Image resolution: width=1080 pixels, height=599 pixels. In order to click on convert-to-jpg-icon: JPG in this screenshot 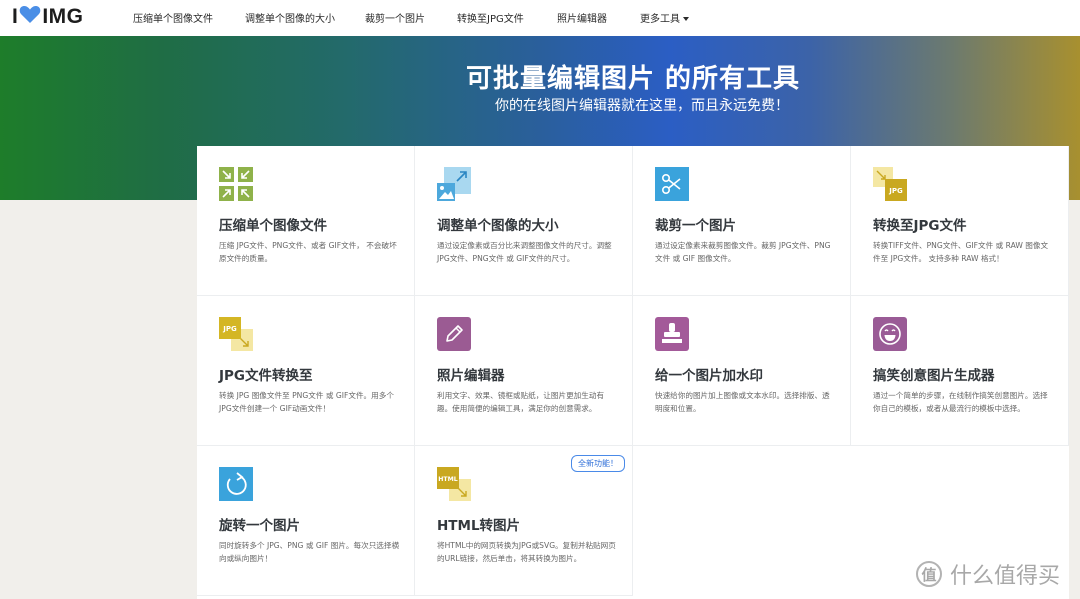, I will do `click(890, 184)`.